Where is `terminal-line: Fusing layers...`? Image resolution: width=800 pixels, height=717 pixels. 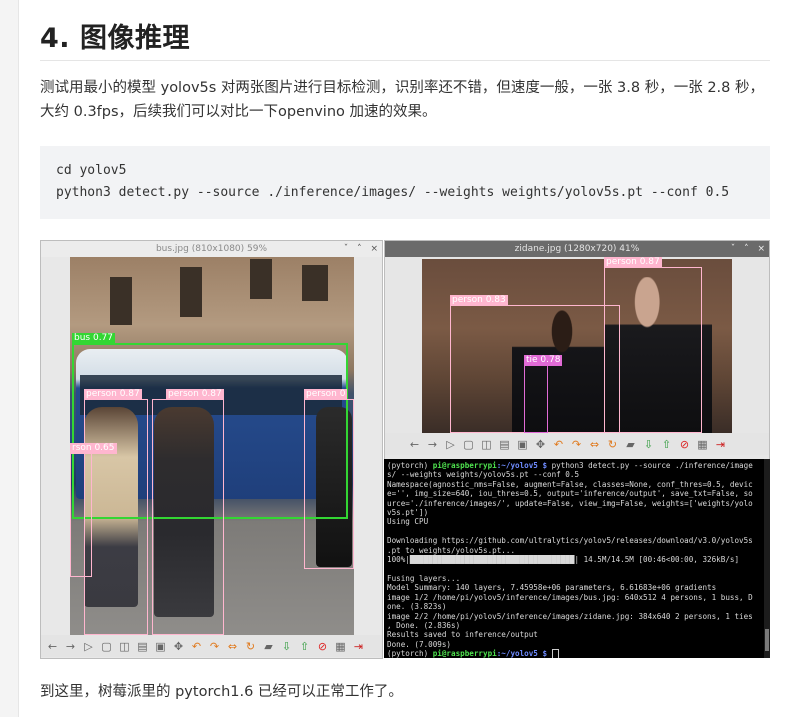 terminal-line: Fusing layers... is located at coordinates (424, 578).